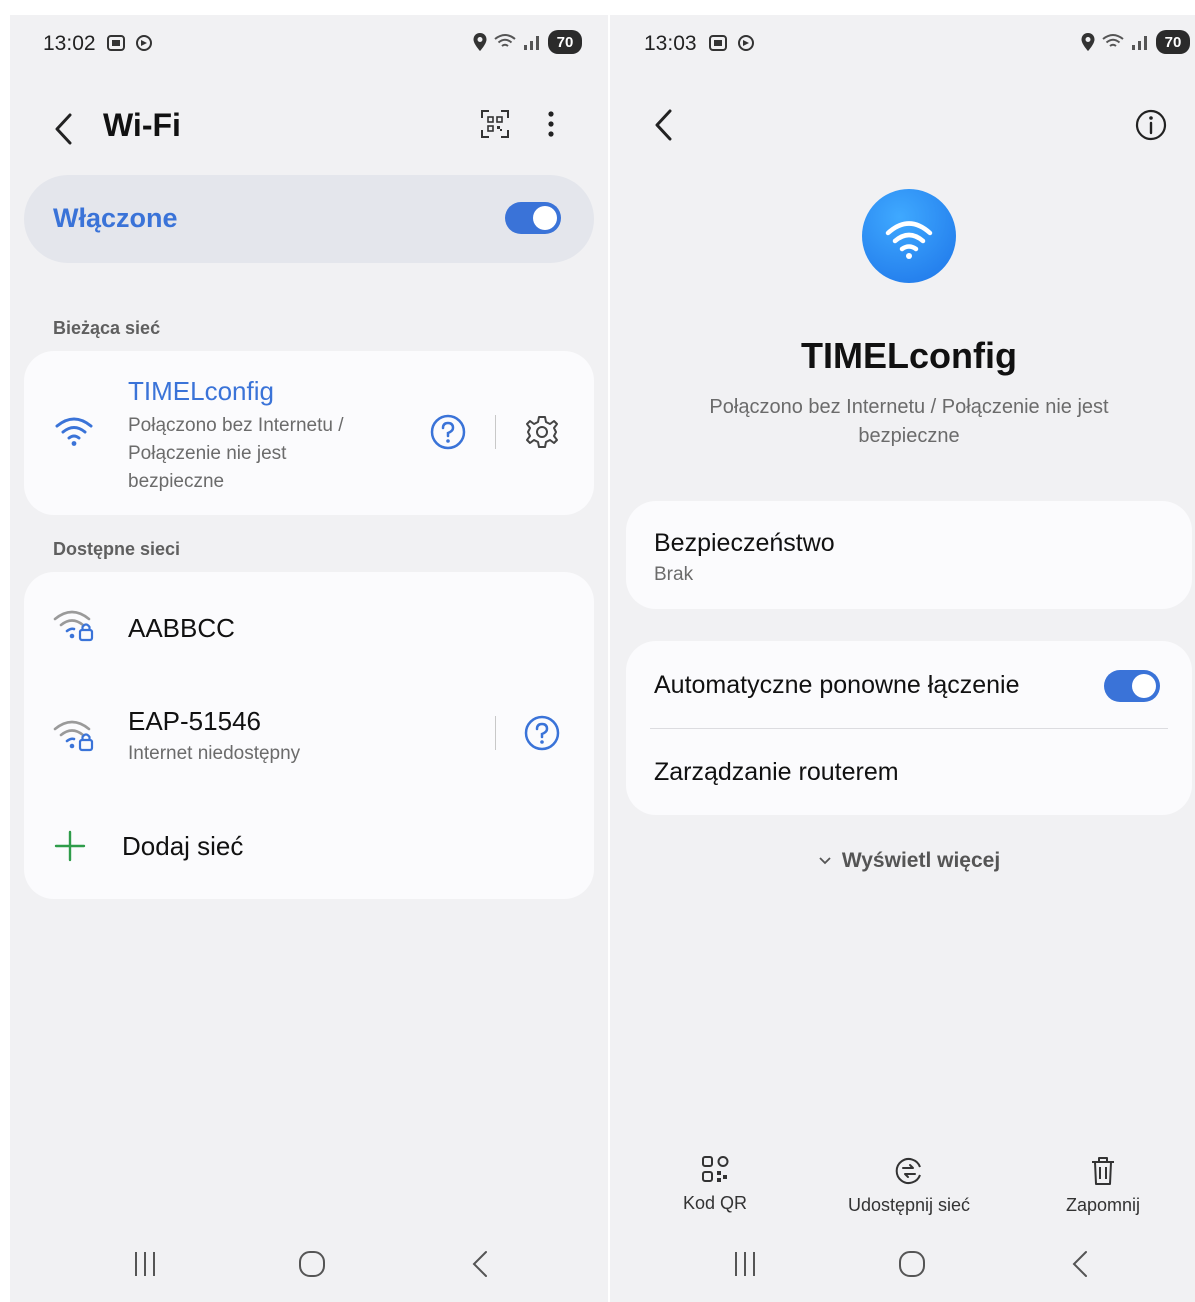 The width and height of the screenshot is (1195, 1302). I want to click on auto-reconnect-label: Automatyczne ponowne łączenie, so click(837, 685).